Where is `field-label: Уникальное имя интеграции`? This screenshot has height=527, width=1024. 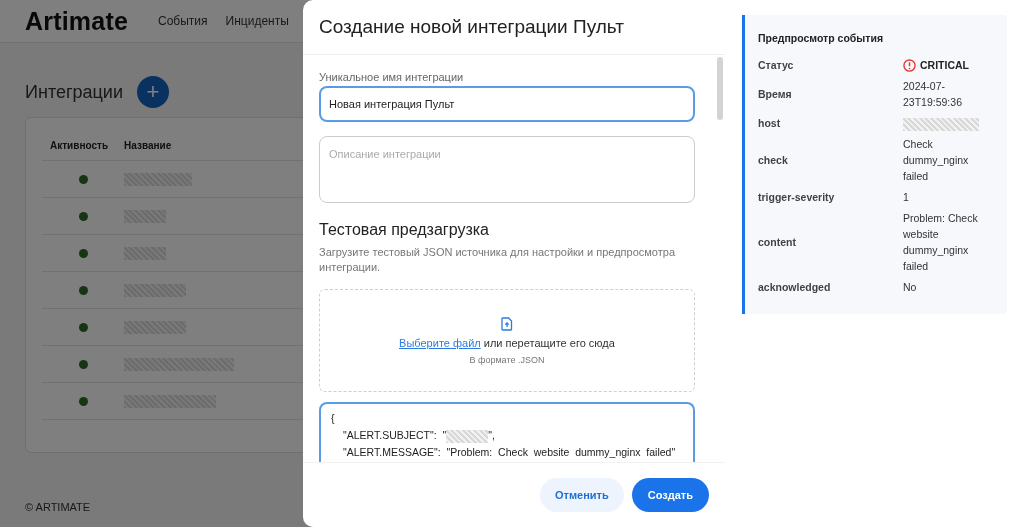 field-label: Уникальное имя интеграции is located at coordinates (392, 77).